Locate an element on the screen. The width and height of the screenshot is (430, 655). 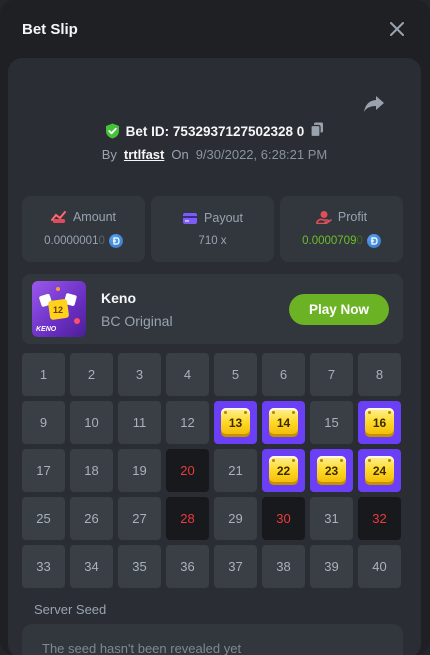
bet-id-text: Bet ID: 7532937127502328 0 is located at coordinates (215, 131).